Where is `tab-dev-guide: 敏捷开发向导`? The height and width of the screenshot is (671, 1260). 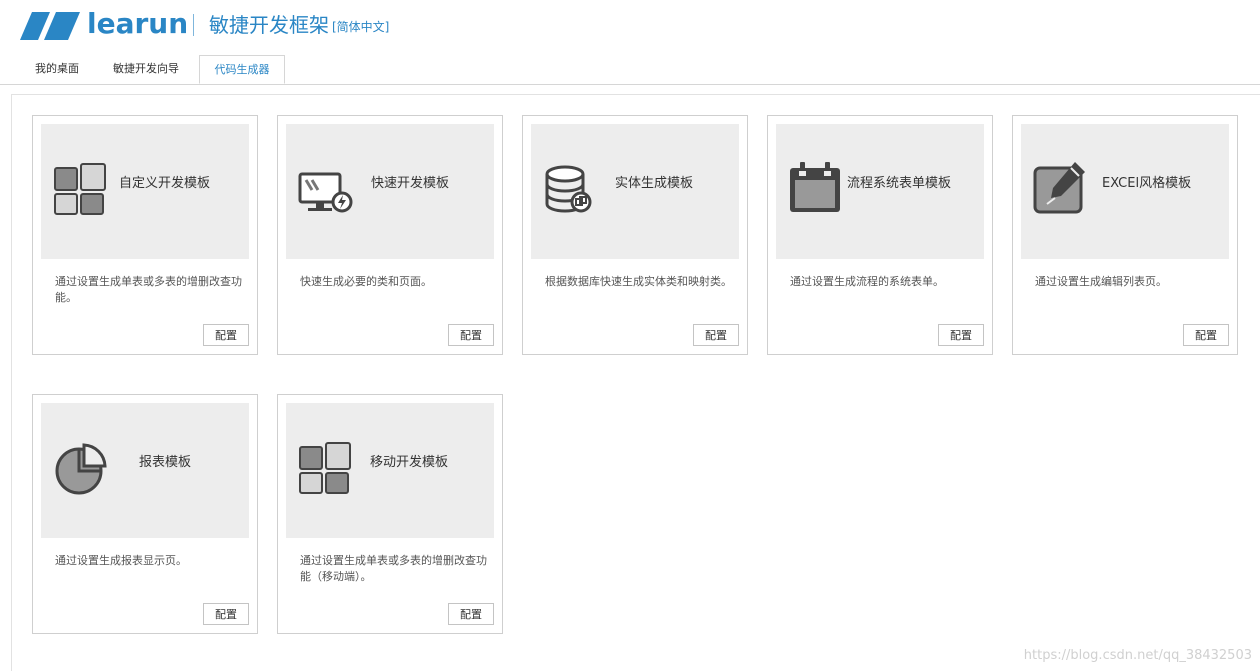 tab-dev-guide: 敏捷开发向导 is located at coordinates (146, 69).